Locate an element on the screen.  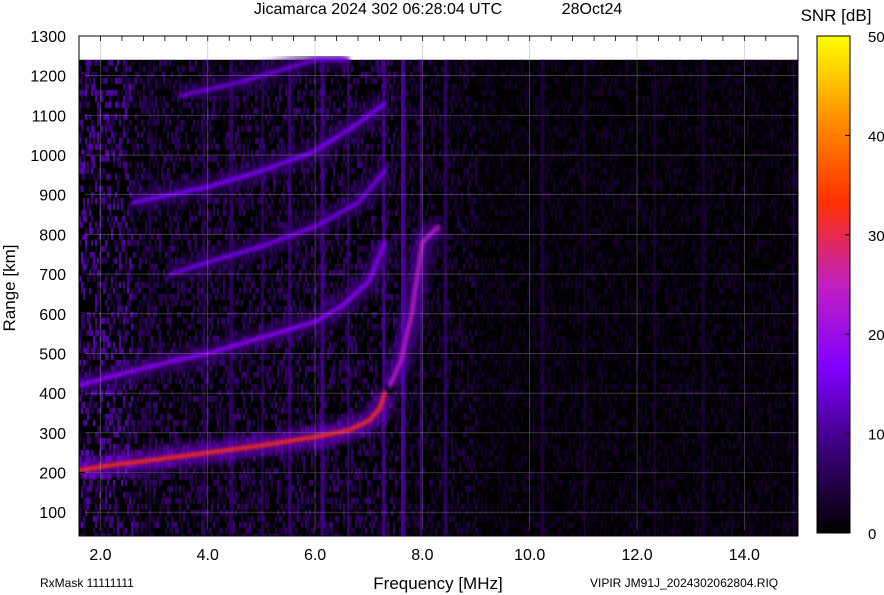
y-tick-label: 900 is located at coordinates (52, 196).